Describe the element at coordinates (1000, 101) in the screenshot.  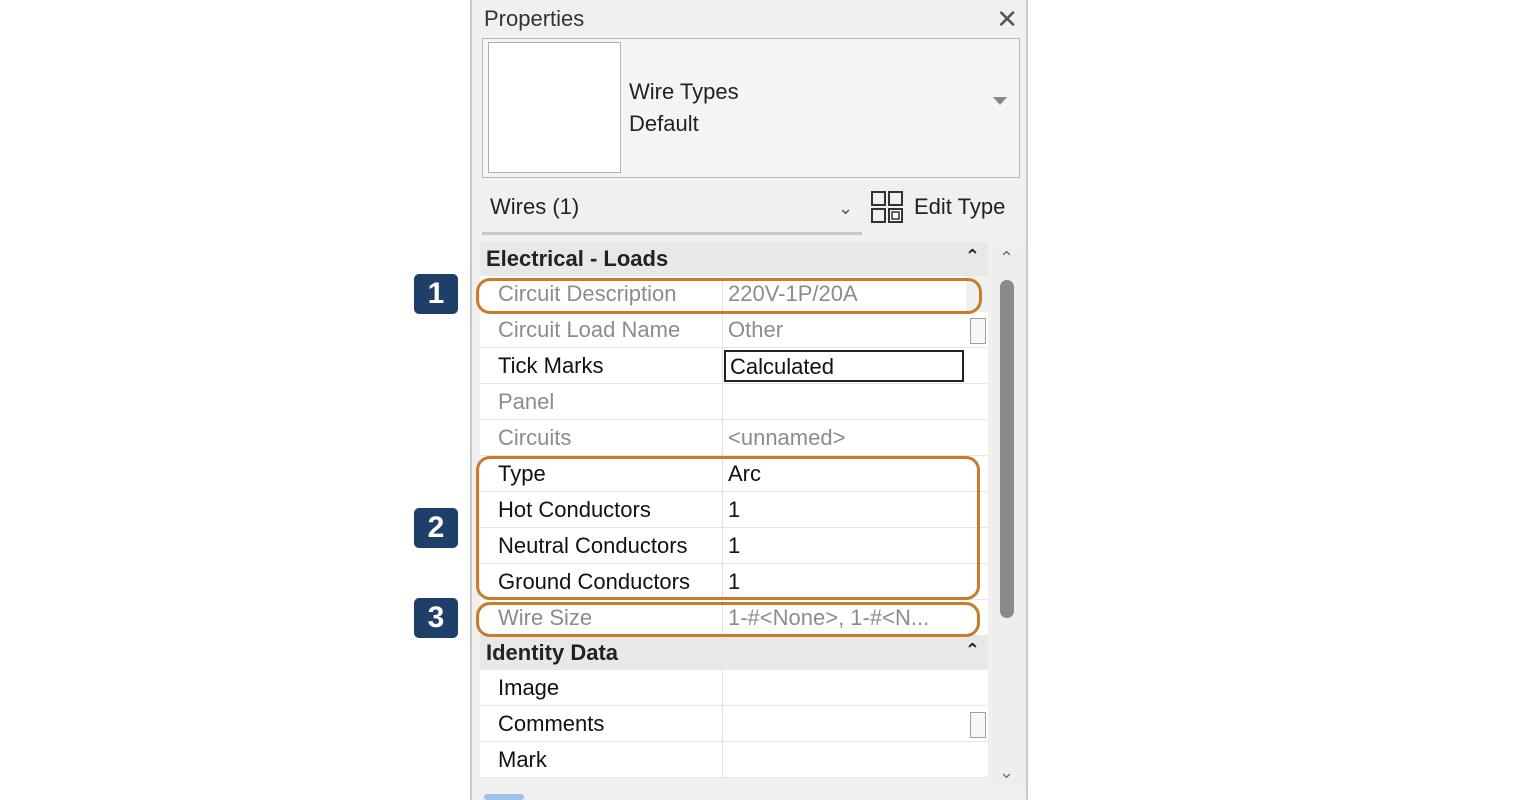
I see `dropdown-caret-icon` at that location.